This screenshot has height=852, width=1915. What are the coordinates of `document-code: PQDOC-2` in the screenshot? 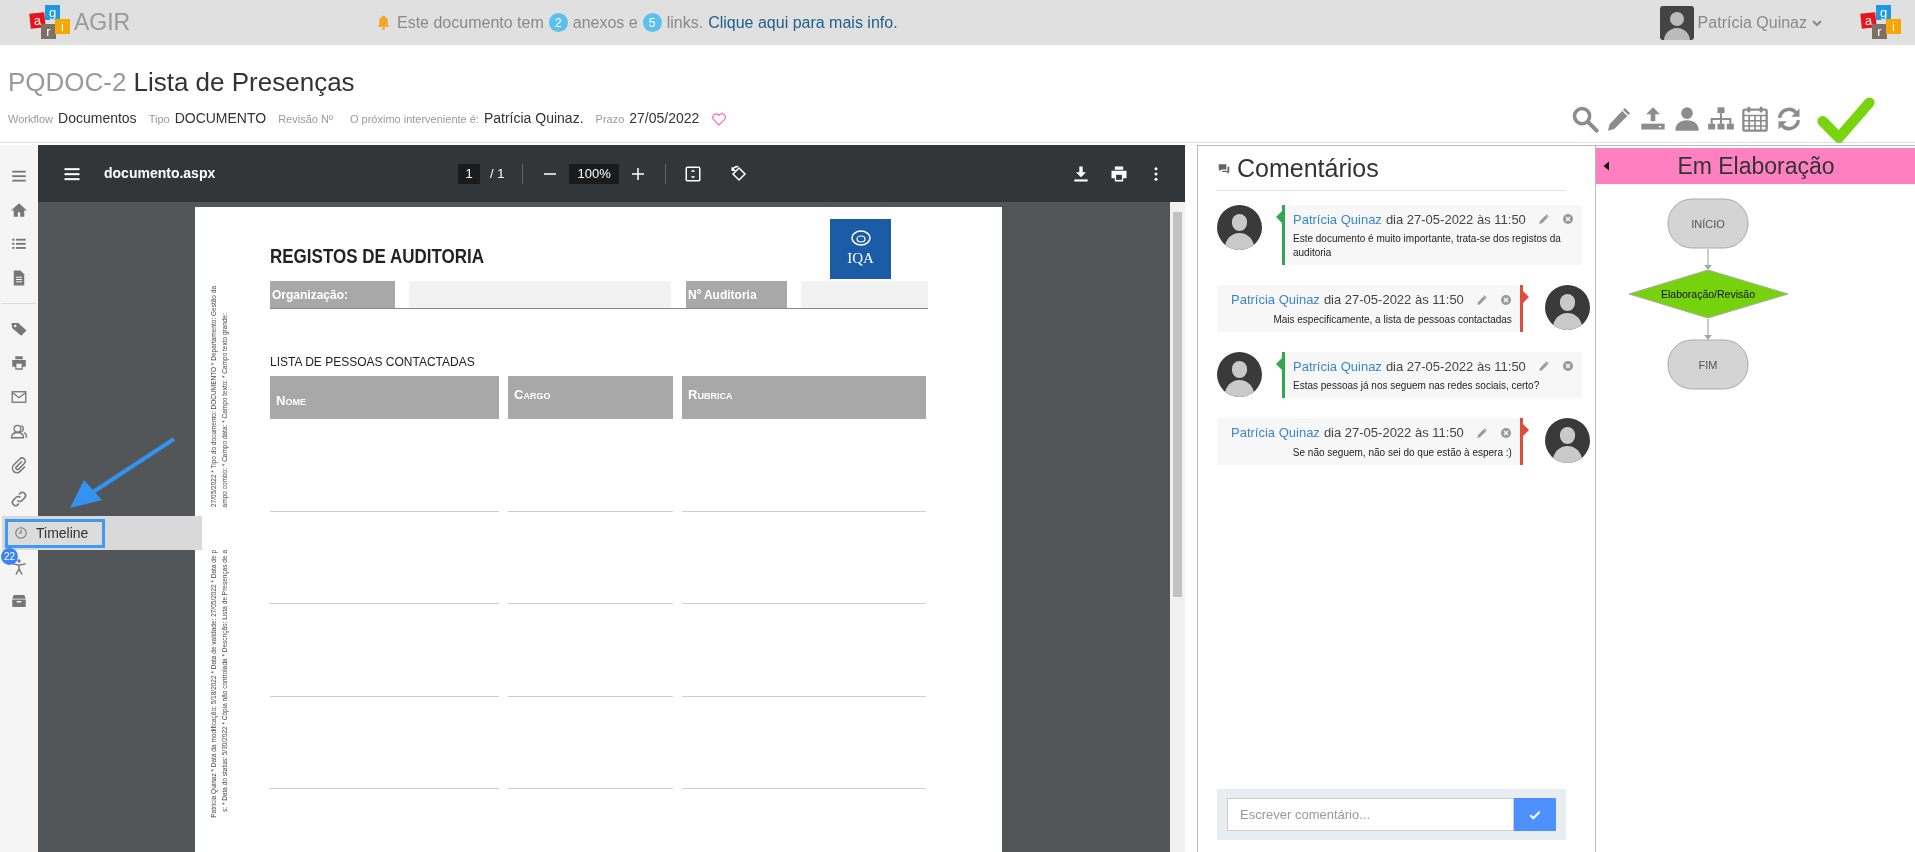 It's located at (67, 82).